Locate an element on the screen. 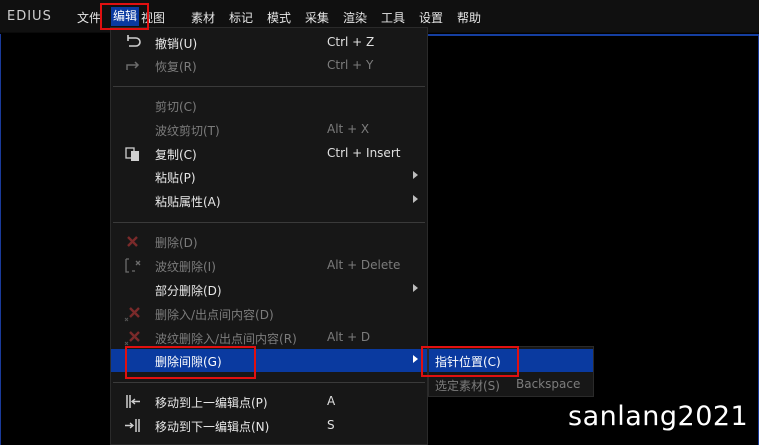  menu-item-redo: 恢复(R) Ctrl + Y is located at coordinates (269, 65).